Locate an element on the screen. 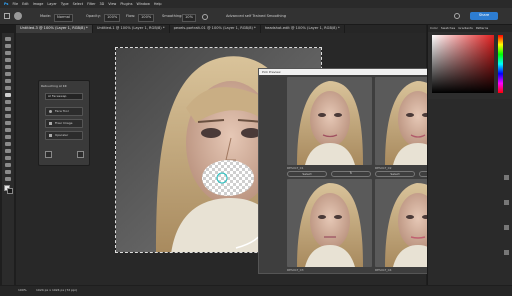 The width and height of the screenshot is (512, 296). select-label: Select is located at coordinates (307, 173).